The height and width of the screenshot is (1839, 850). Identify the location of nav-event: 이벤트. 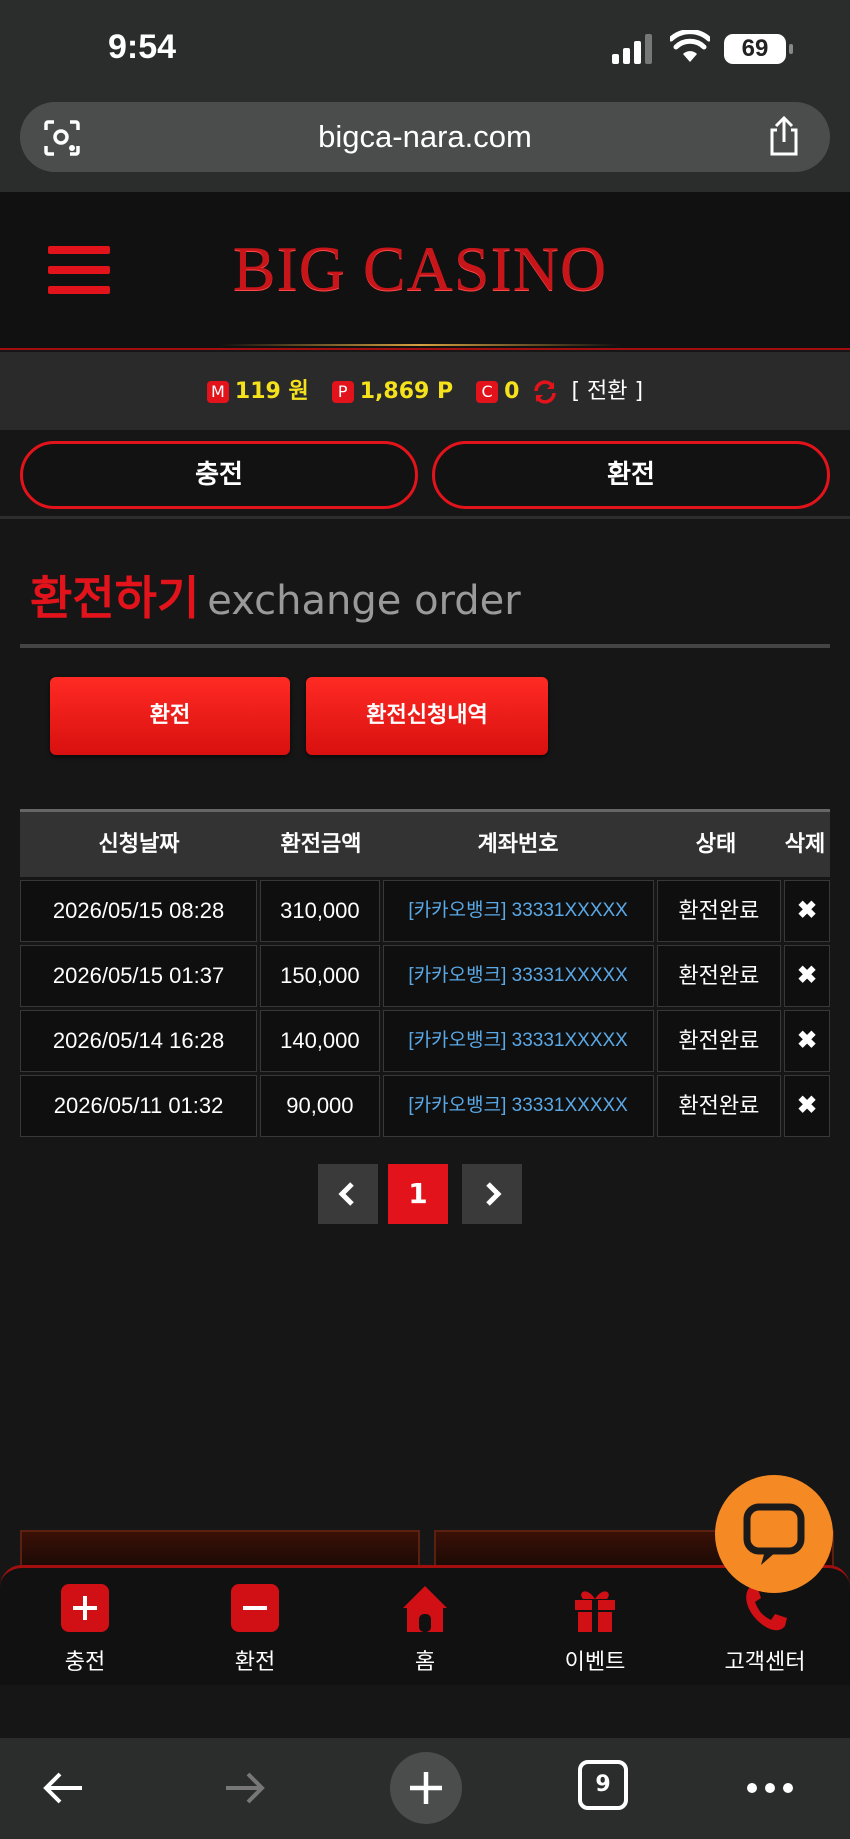
(595, 1629).